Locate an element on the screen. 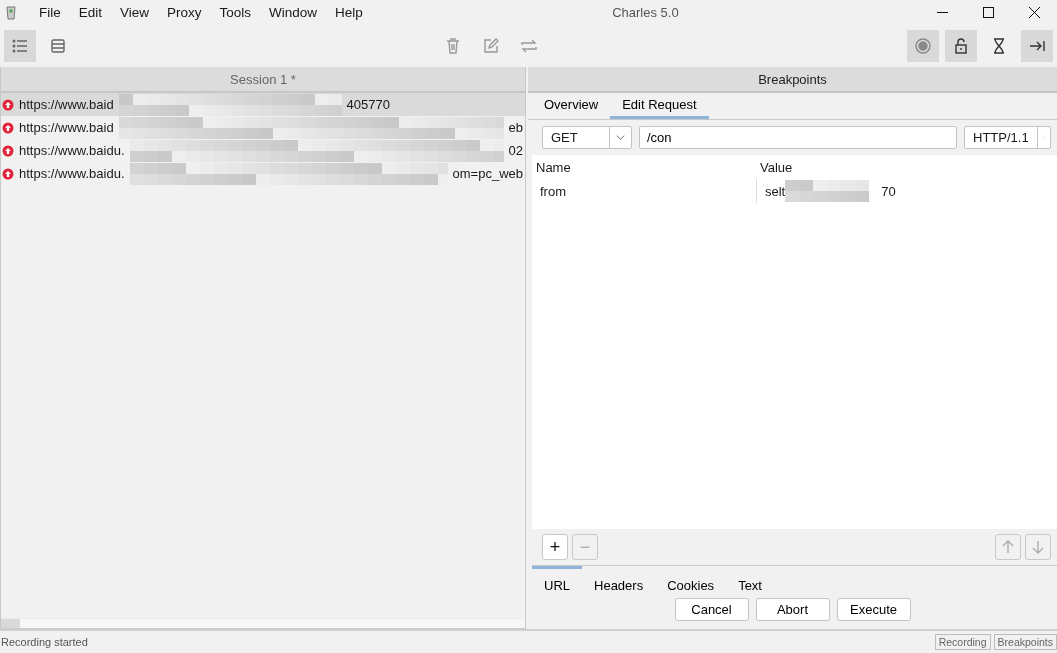 Image resolution: width=1057 pixels, height=653 pixels. menu-item: File is located at coordinates (50, 12).